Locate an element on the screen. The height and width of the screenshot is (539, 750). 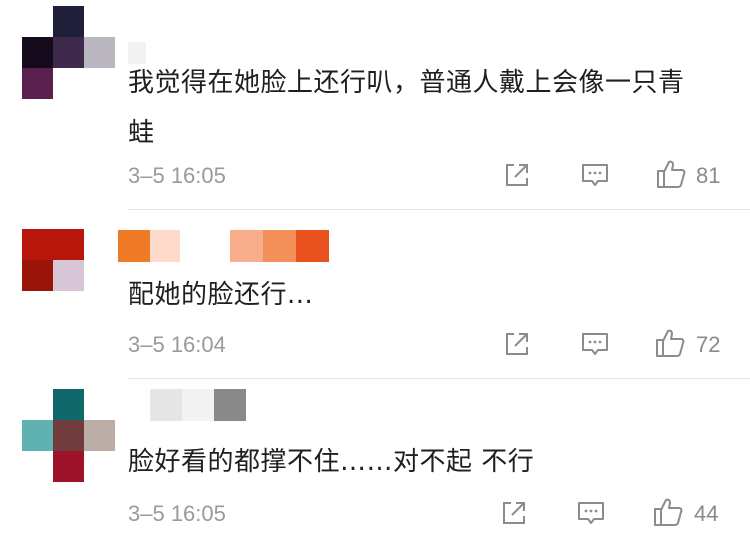
like-count: 44 is located at coordinates (706, 513).